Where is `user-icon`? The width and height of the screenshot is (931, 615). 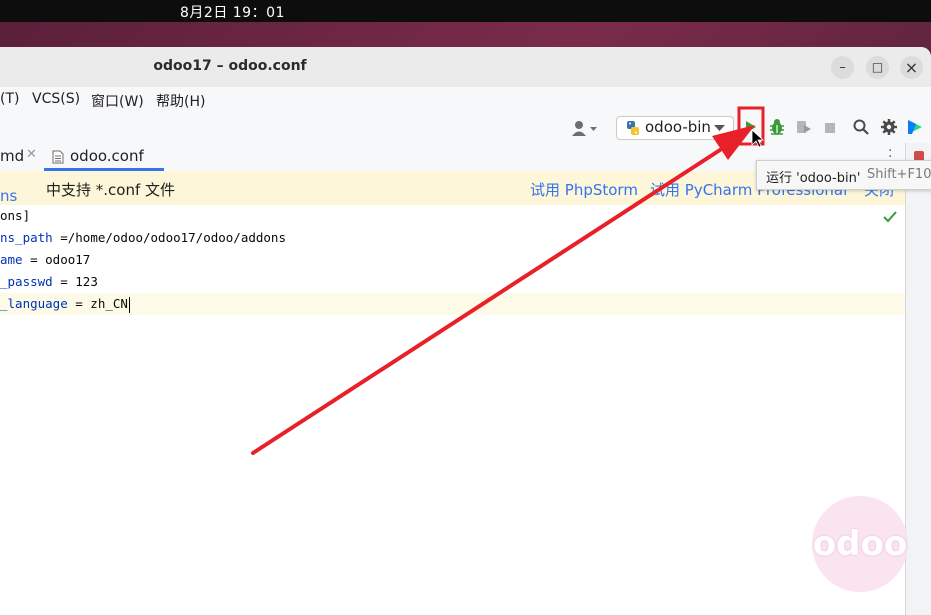 user-icon is located at coordinates (585, 128).